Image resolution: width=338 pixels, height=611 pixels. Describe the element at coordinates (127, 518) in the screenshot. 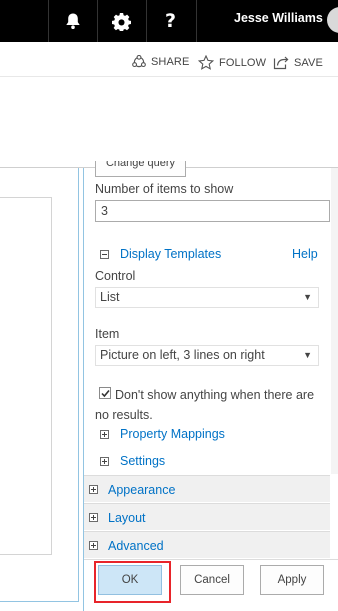

I see `category-layout-label: Layout` at that location.